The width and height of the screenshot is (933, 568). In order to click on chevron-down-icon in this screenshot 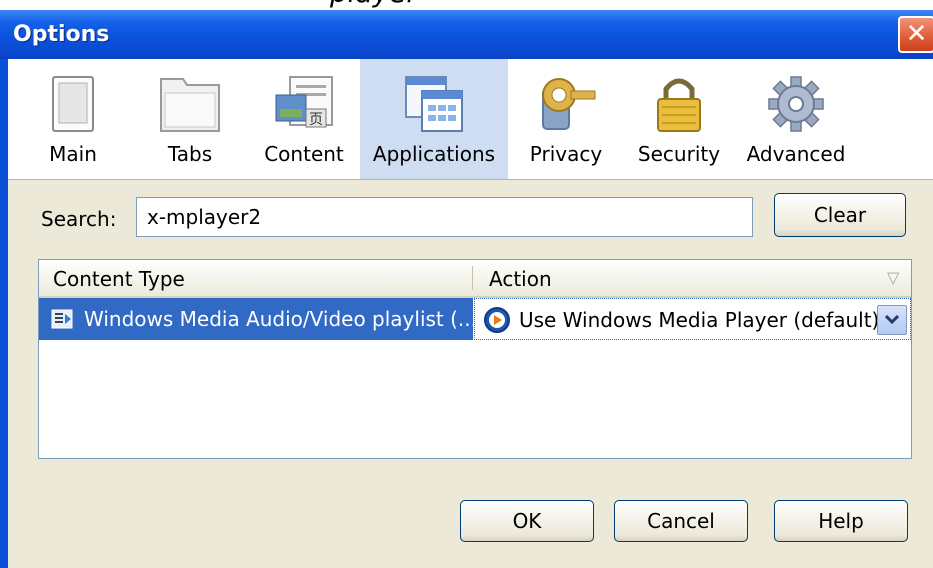, I will do `click(892, 320)`.